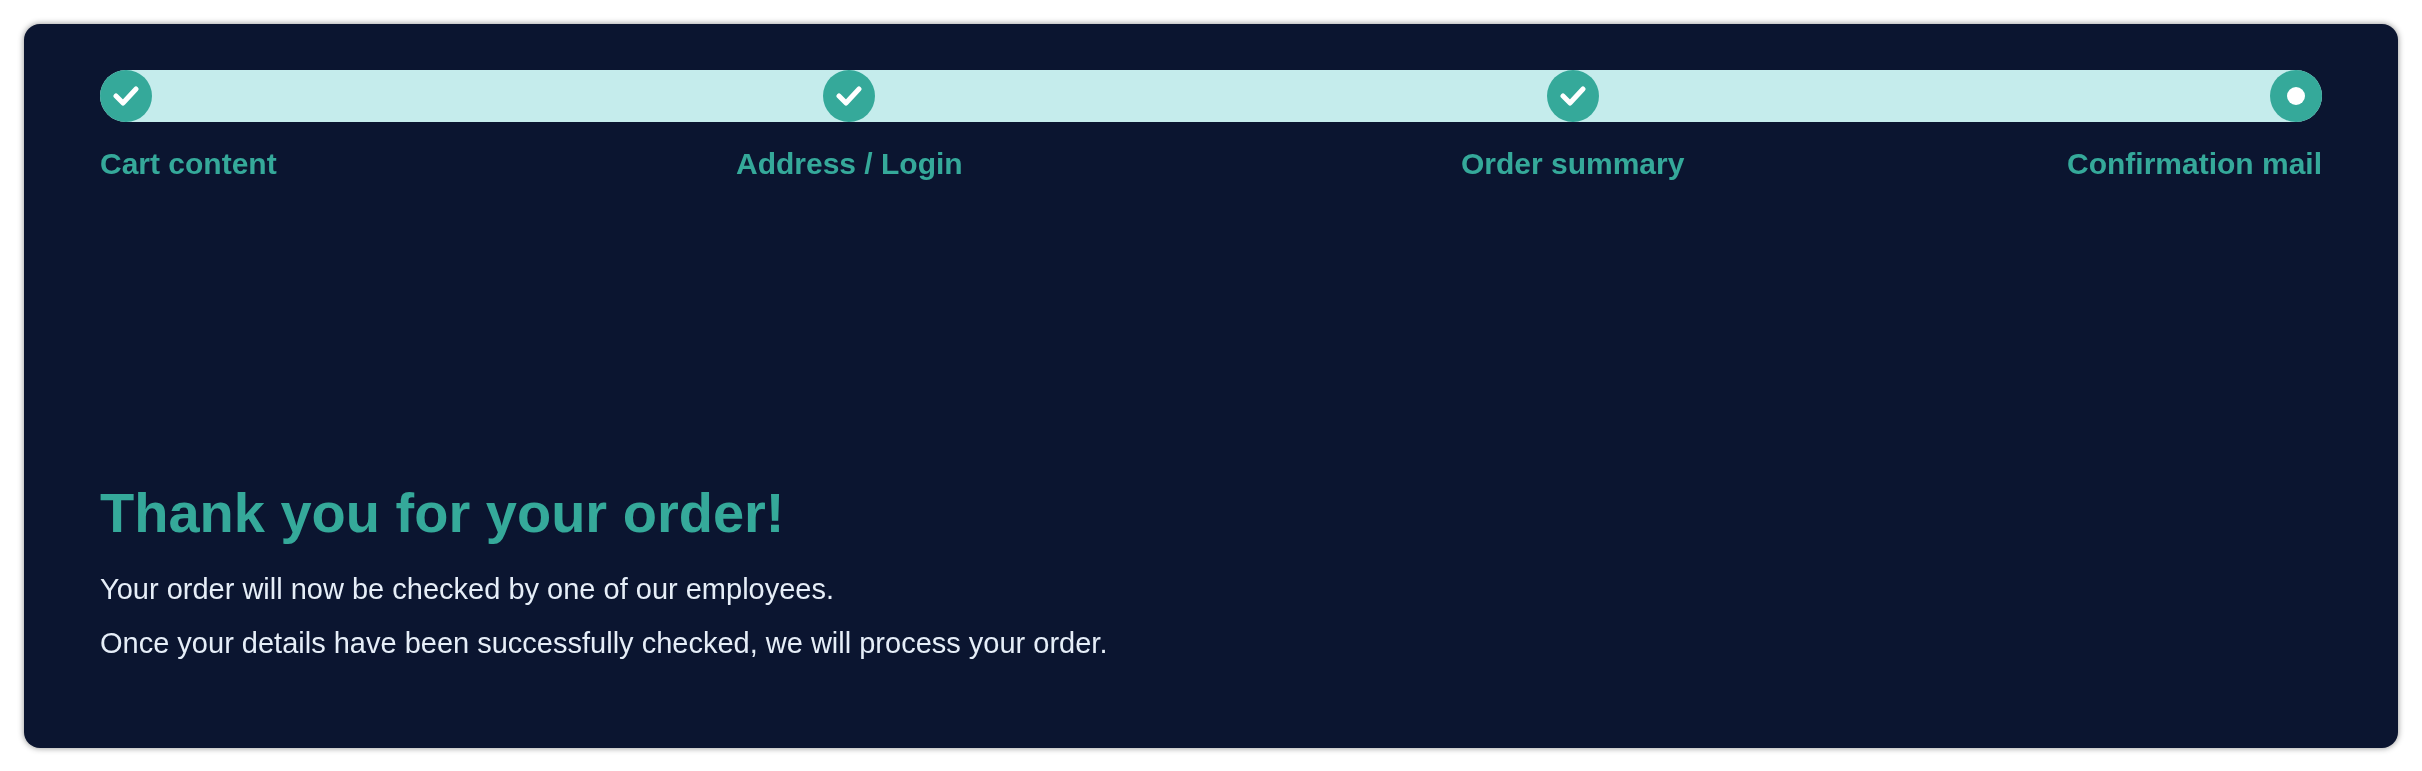 Image resolution: width=2422 pixels, height=771 pixels. Describe the element at coordinates (2194, 164) in the screenshot. I see `step-label: Confirmation mail` at that location.